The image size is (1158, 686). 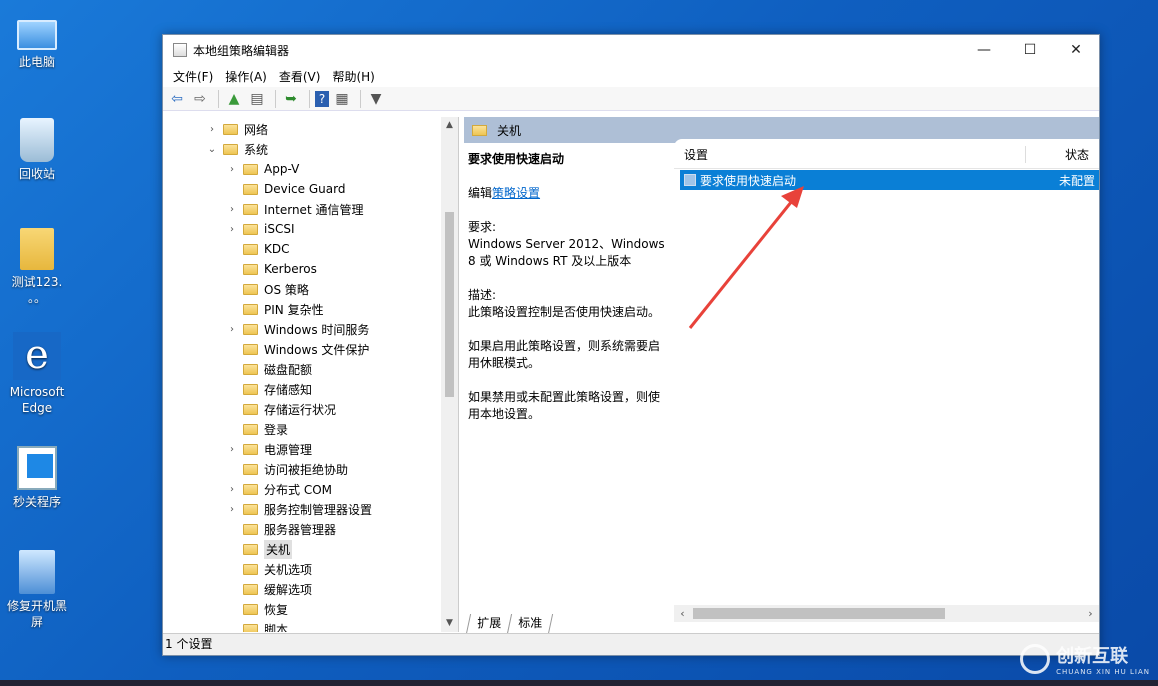 I want to click on tree-item: ›Windows 文件保护, so click(x=297, y=349).